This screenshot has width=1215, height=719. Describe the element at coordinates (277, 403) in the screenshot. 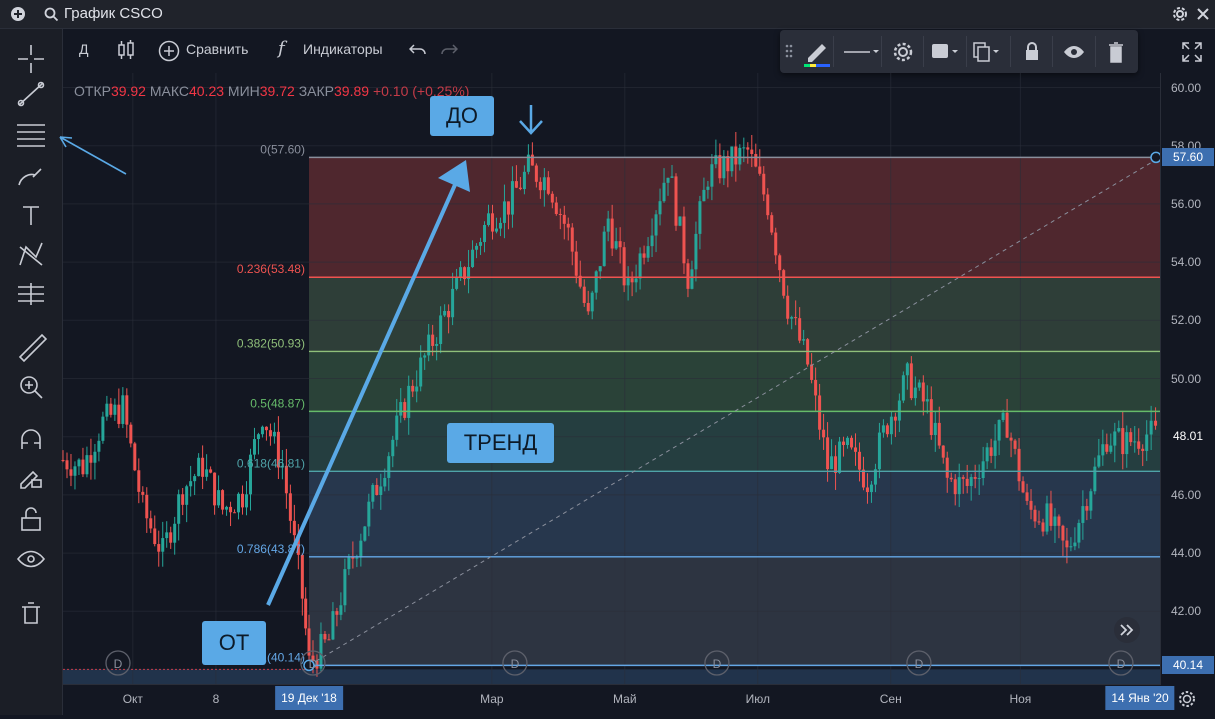

I see `fib-level-label: 0.5(48.87)` at that location.